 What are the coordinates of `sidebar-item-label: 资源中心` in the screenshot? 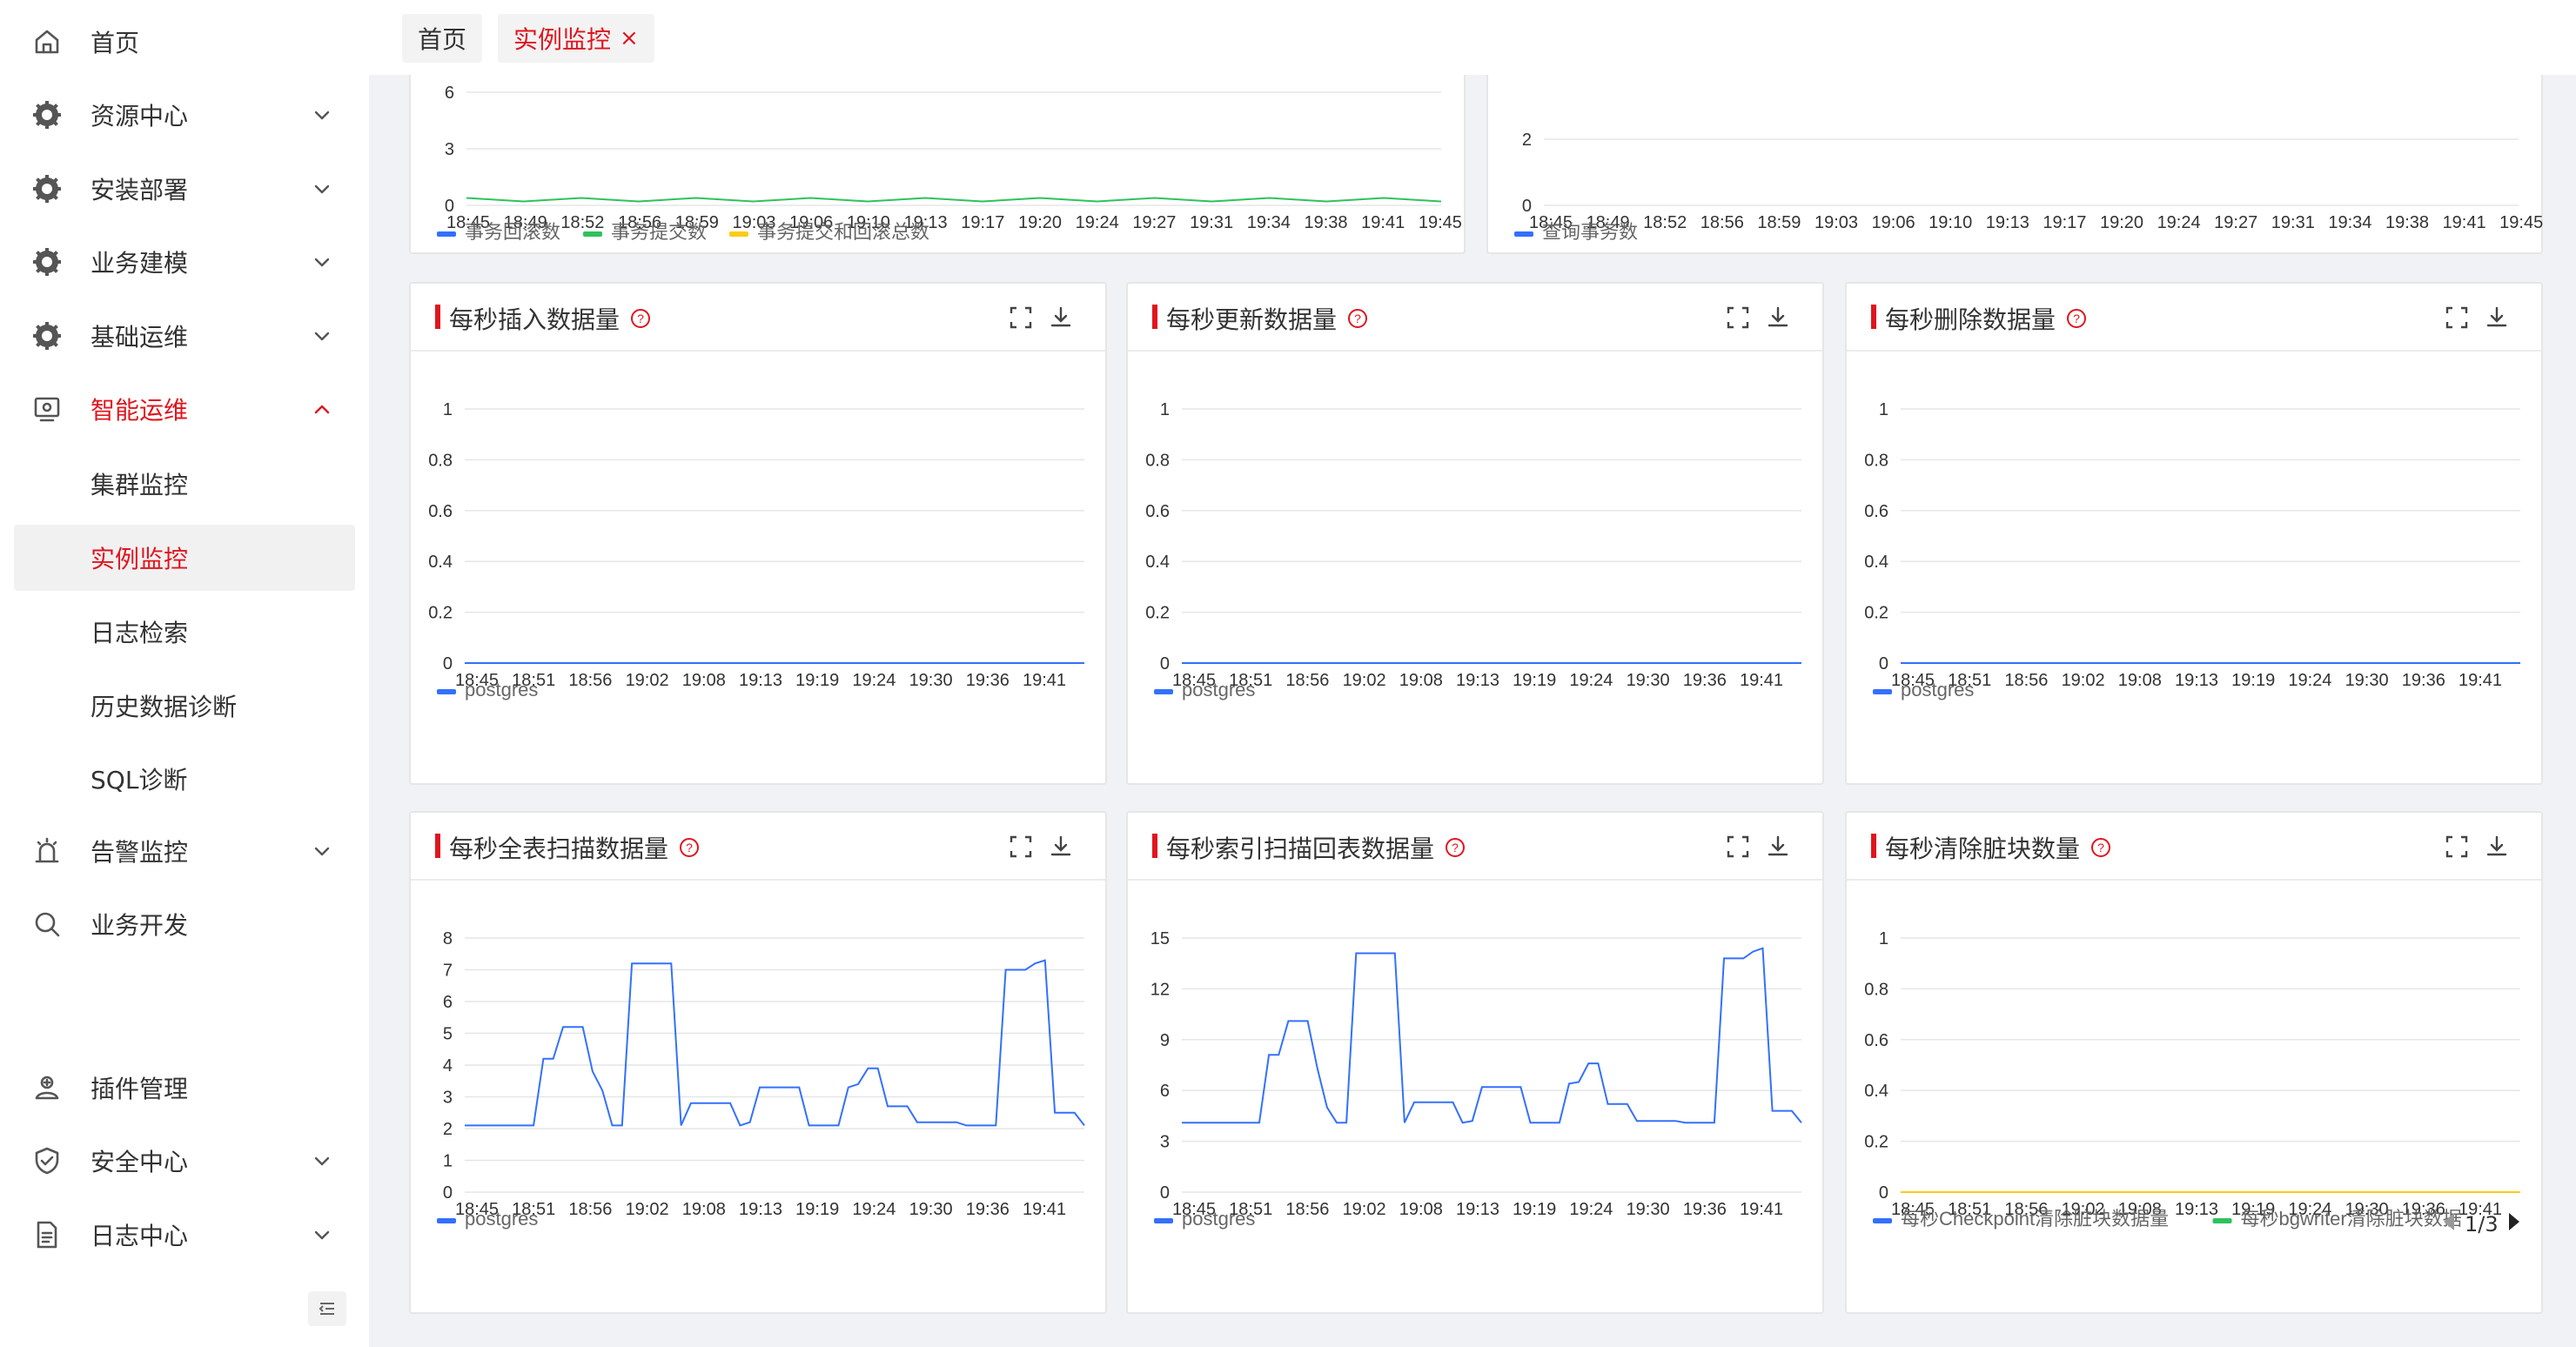 It's located at (140, 116).